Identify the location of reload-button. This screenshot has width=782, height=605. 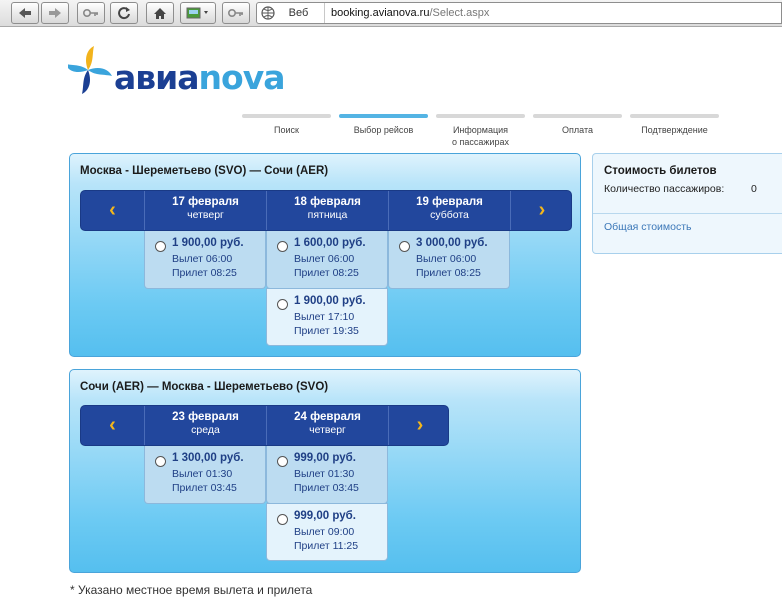
(124, 13).